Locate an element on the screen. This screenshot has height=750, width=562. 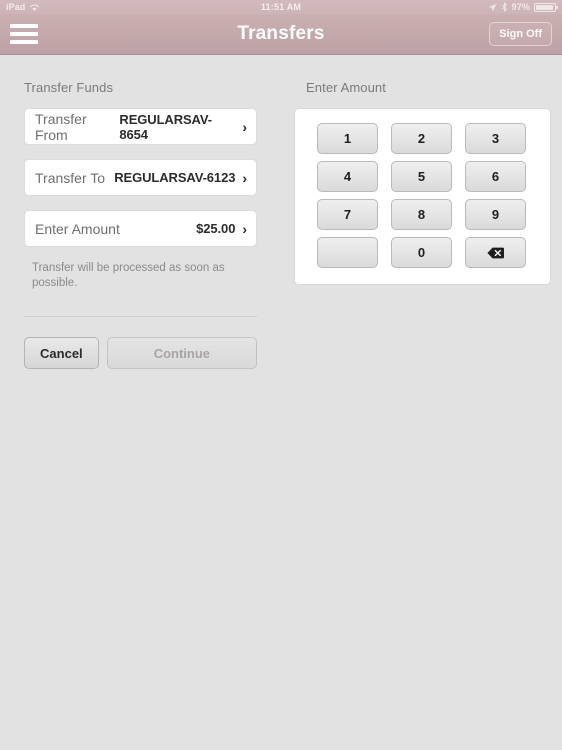
numeric-keypad-grid: 1 2 3 4 5 6 7 8 9 0 is located at coordinates (422, 195).